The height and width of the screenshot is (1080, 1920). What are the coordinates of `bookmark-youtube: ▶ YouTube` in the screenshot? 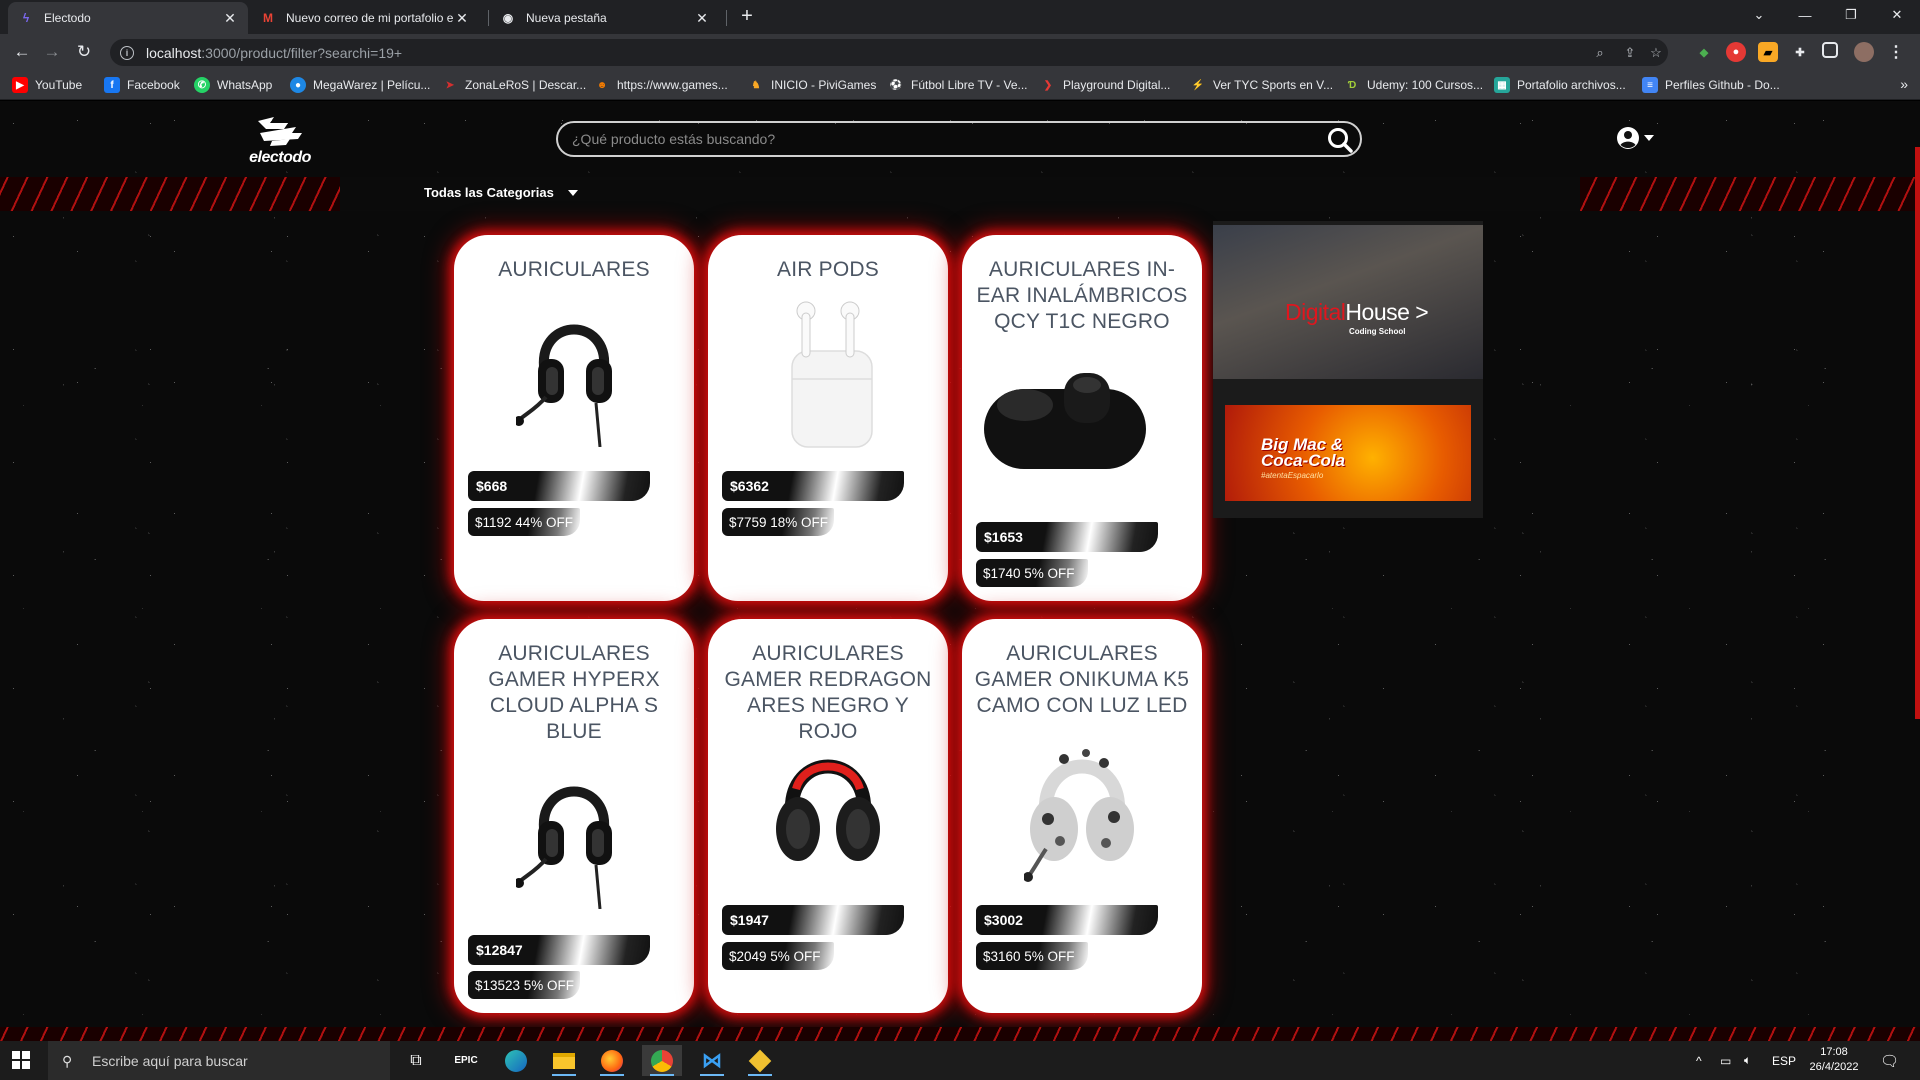 It's located at (47, 85).